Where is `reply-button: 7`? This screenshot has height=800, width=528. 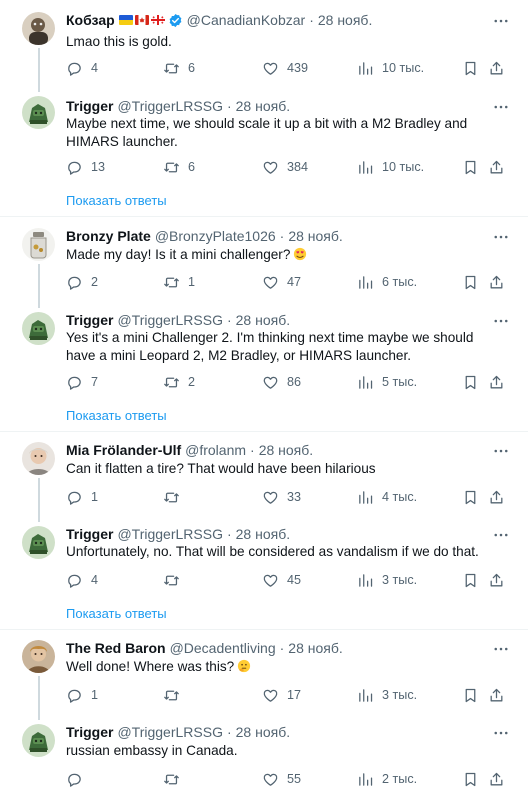 reply-button: 7 is located at coordinates (82, 382).